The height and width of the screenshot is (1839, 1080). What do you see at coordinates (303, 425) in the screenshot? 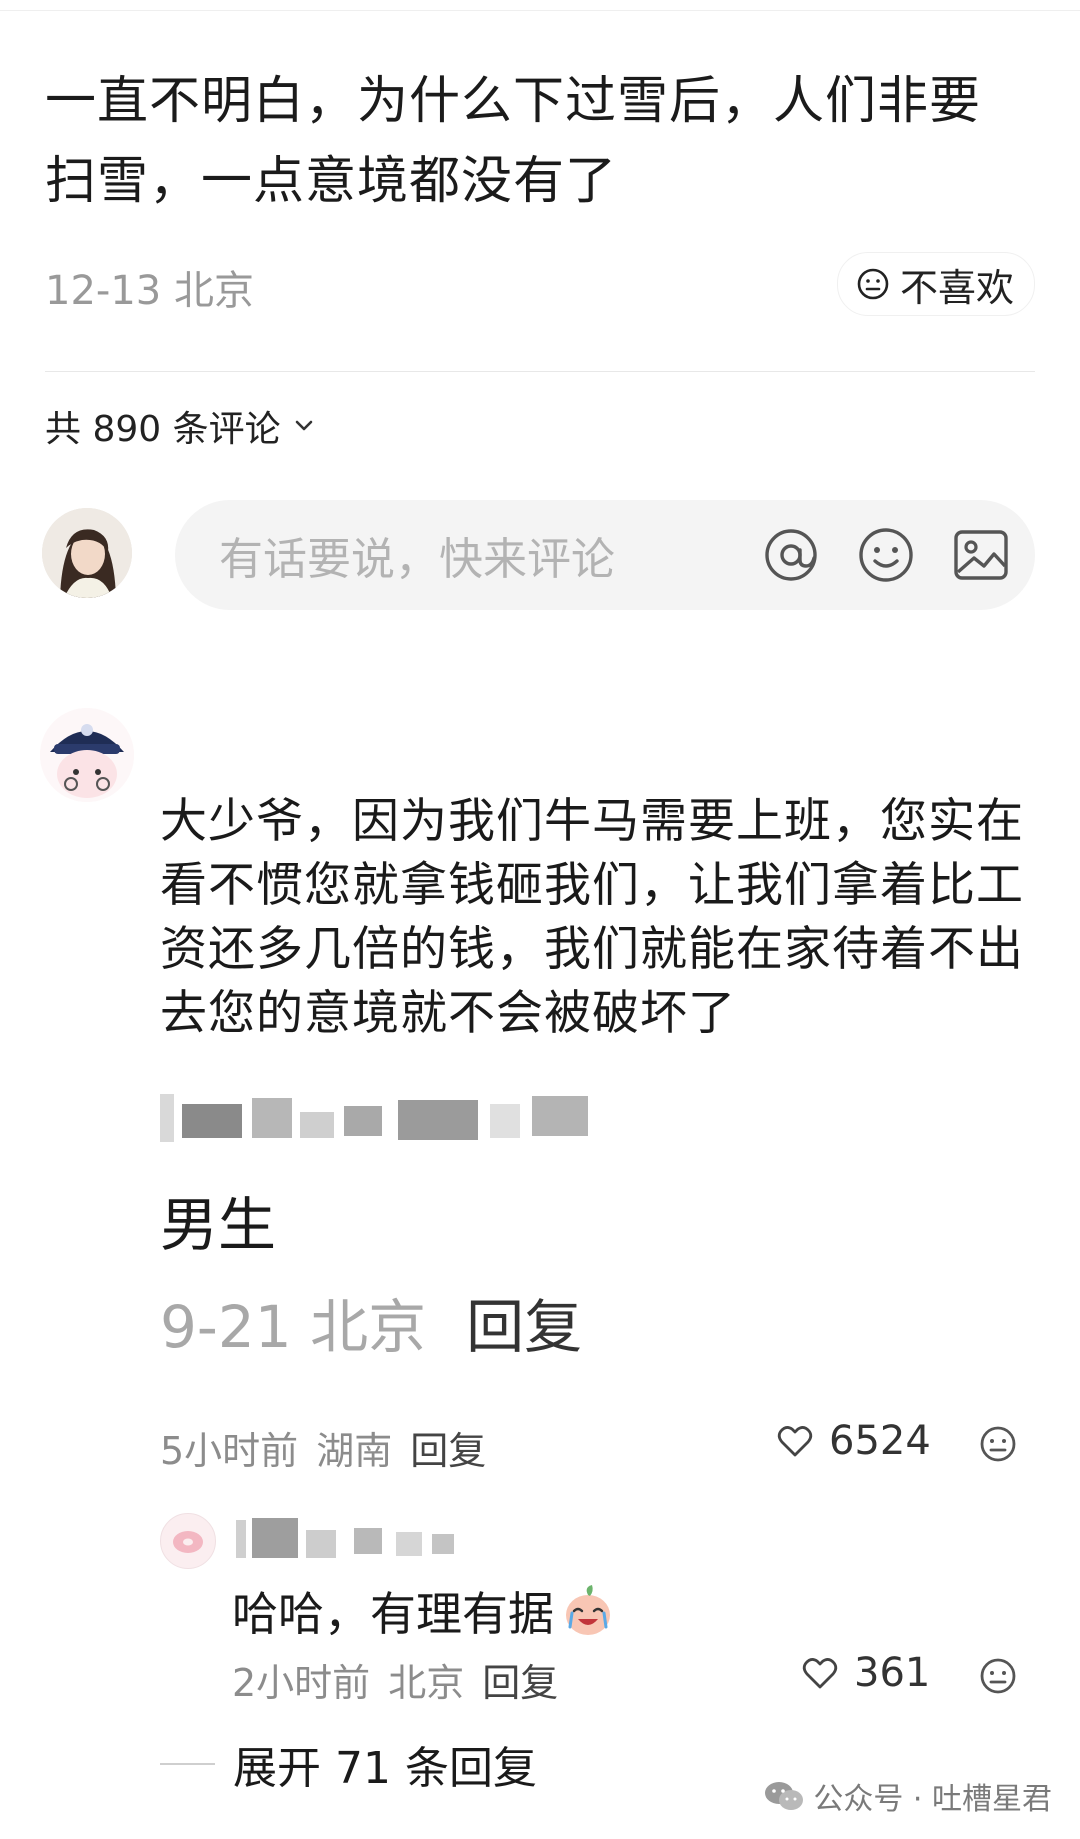
I see `chevron-down-icon` at bounding box center [303, 425].